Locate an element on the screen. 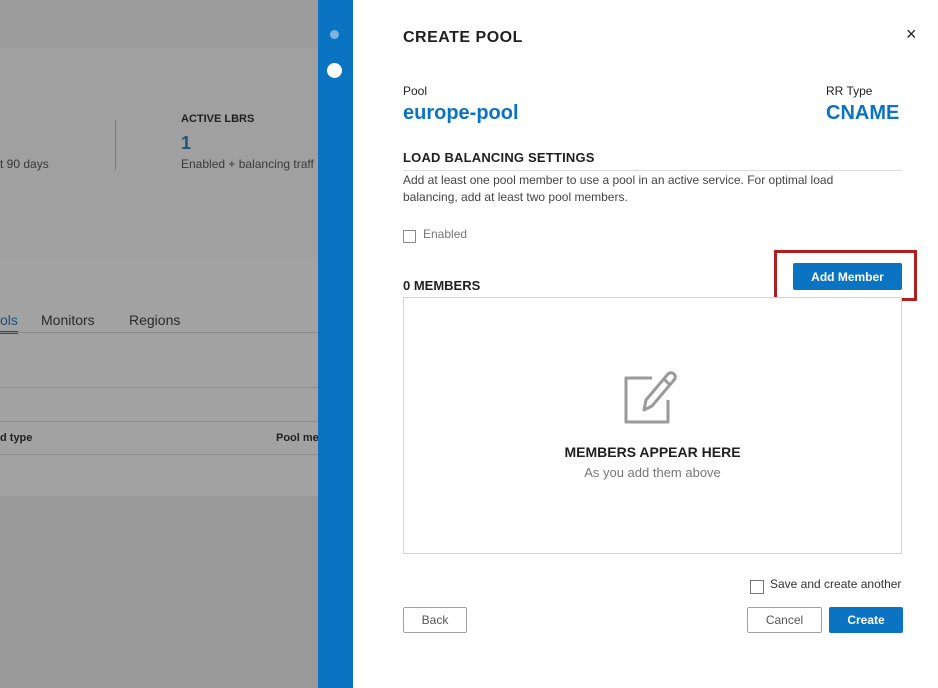  rr-type-value: CNAME is located at coordinates (863, 113).